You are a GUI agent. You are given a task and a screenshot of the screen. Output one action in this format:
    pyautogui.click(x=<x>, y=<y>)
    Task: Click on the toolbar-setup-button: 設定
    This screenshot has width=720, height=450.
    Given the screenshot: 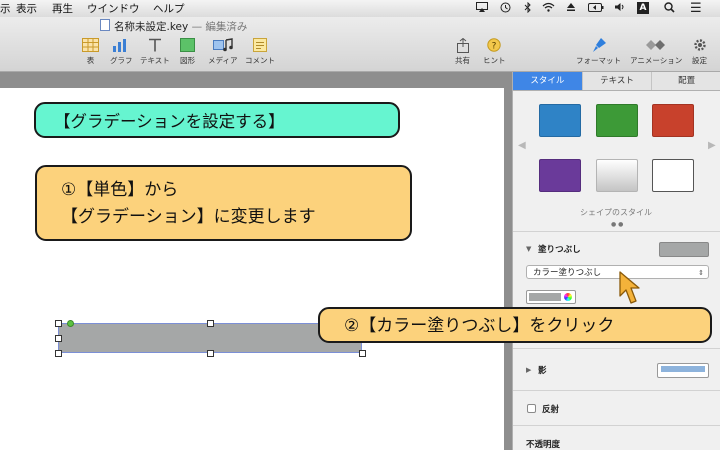 What is the action you would take?
    pyautogui.click(x=699, y=51)
    